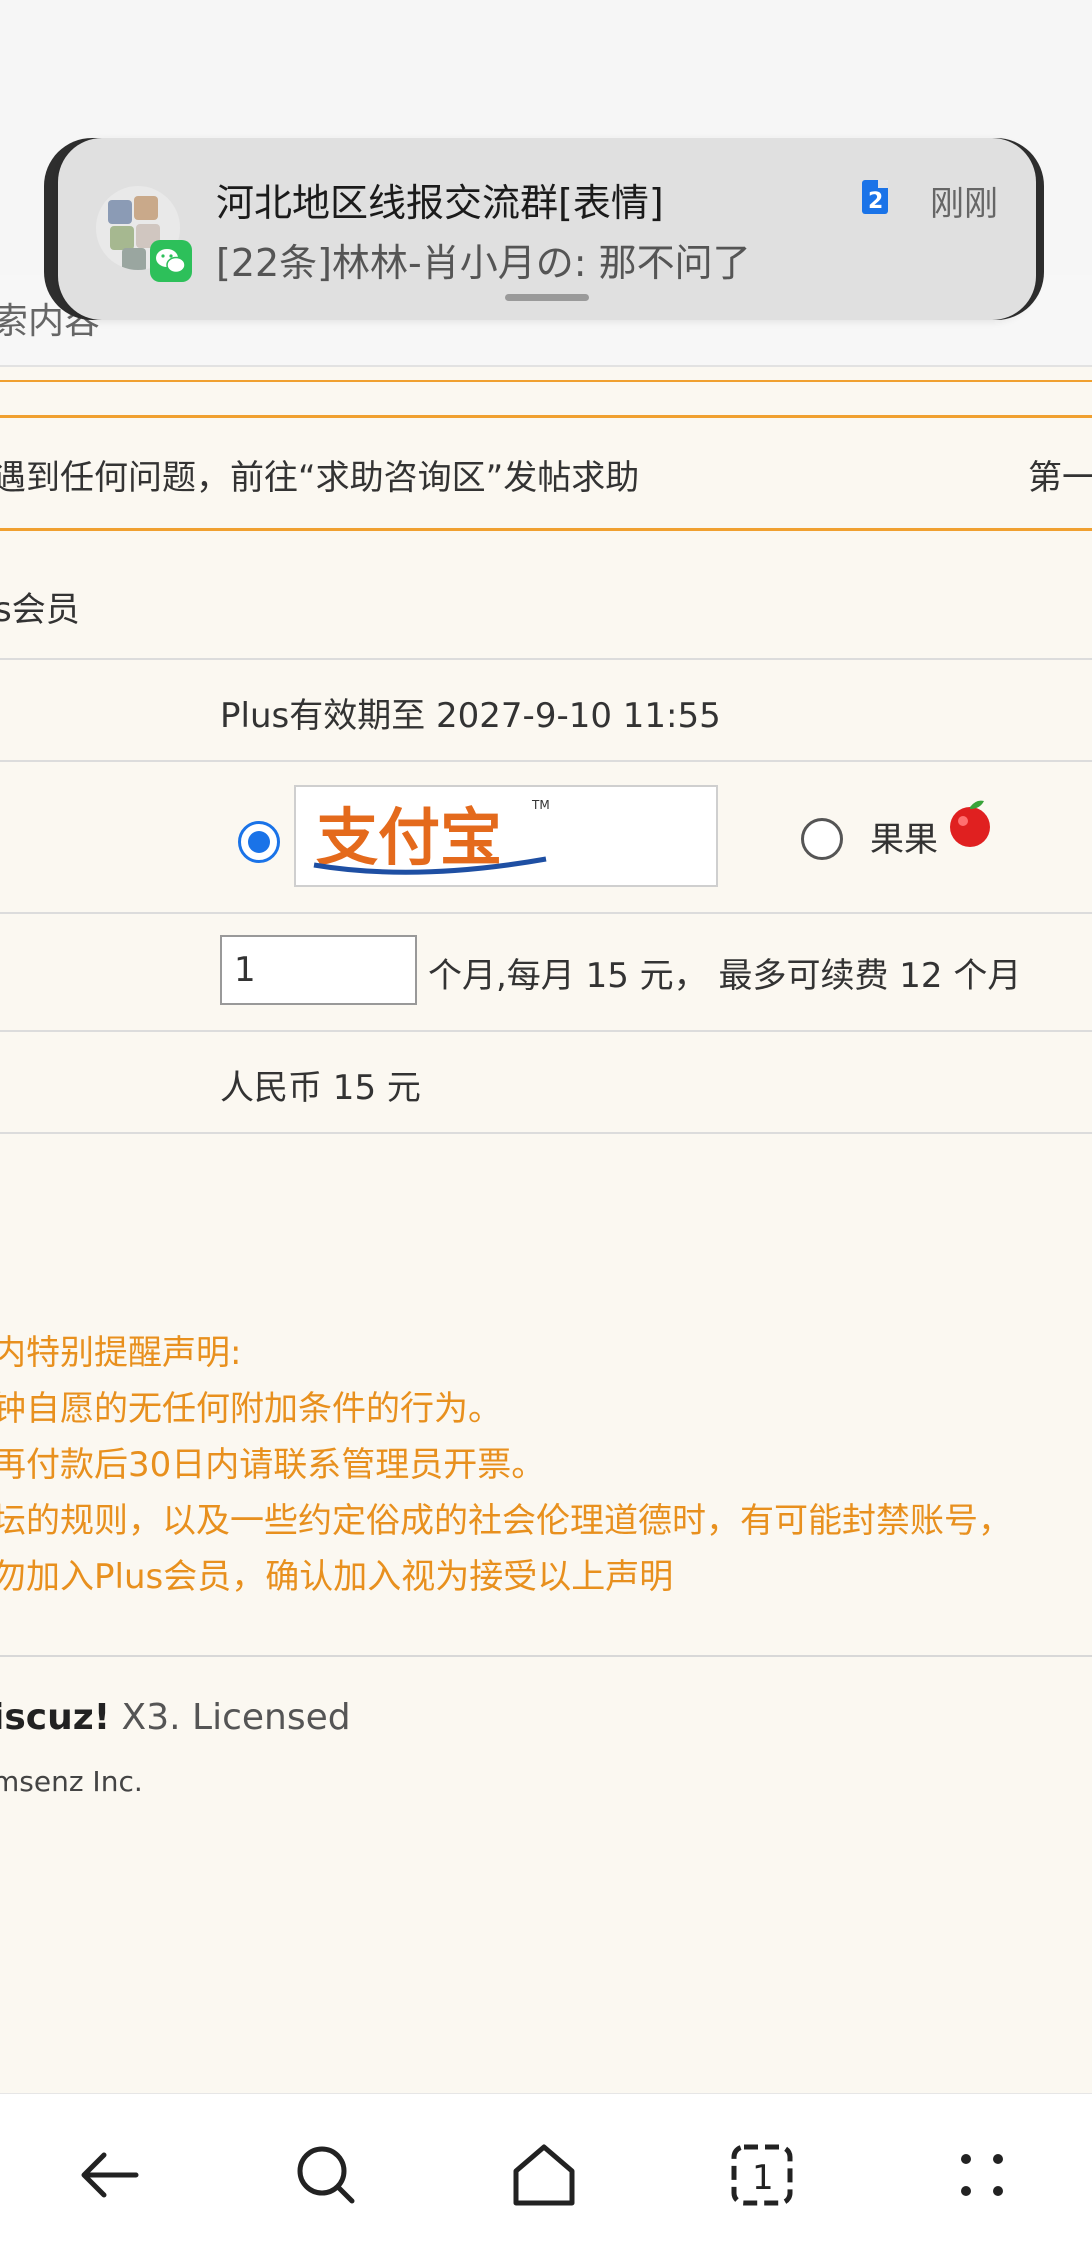  Describe the element at coordinates (970, 823) in the screenshot. I see `apple-icon` at that location.